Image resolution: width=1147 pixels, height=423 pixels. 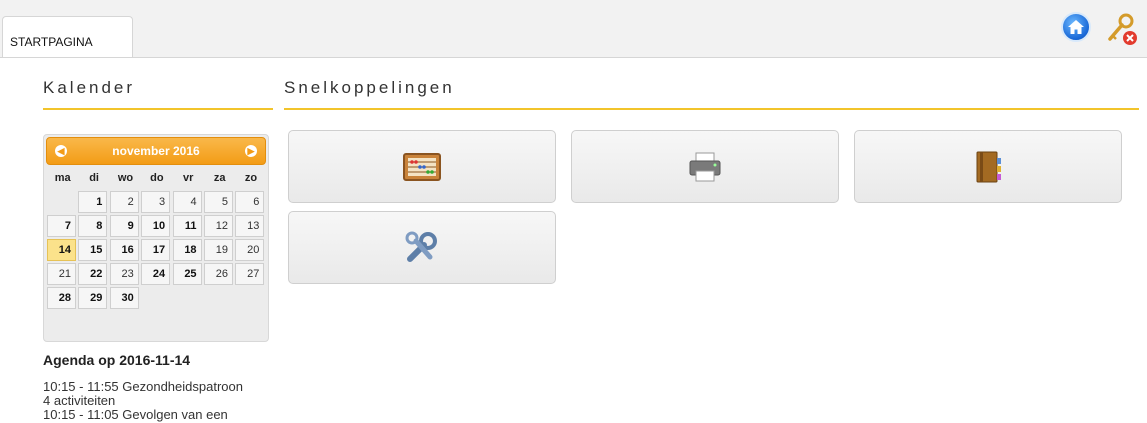 What do you see at coordinates (156, 202) in the screenshot?
I see `calendar-day-3: 3` at bounding box center [156, 202].